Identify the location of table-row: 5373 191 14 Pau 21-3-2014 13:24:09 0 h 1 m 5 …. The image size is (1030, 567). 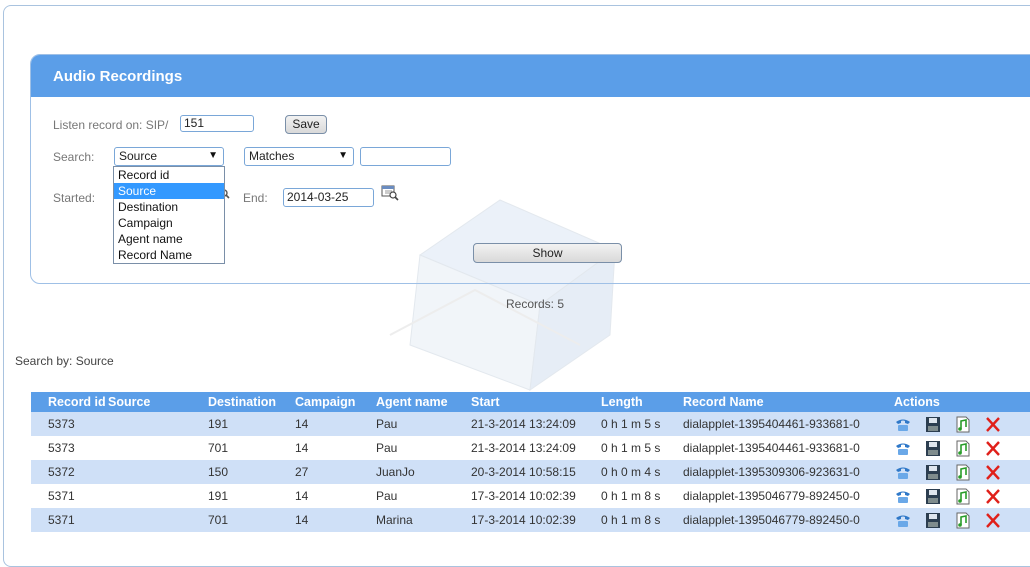
(530, 424).